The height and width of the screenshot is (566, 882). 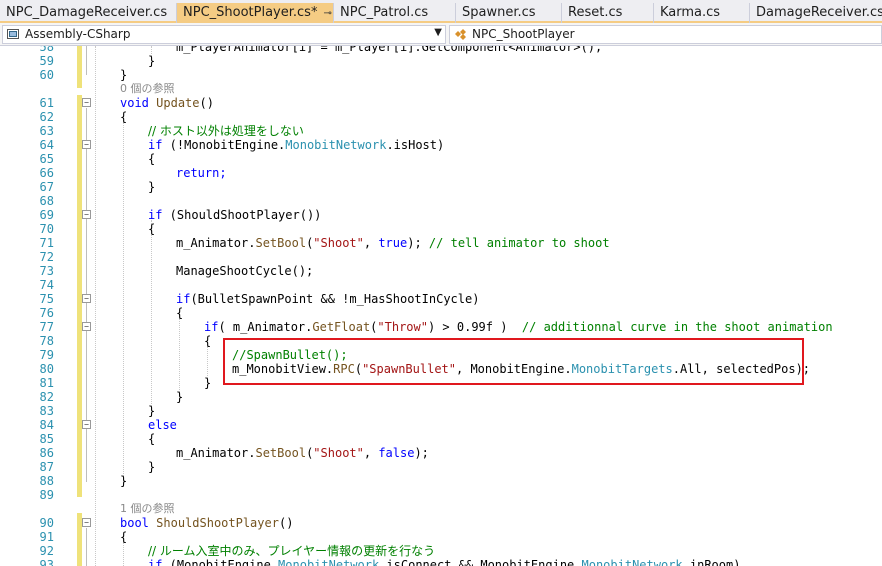 I want to click on code-line: ManageShootCycle();, so click(x=244, y=271).